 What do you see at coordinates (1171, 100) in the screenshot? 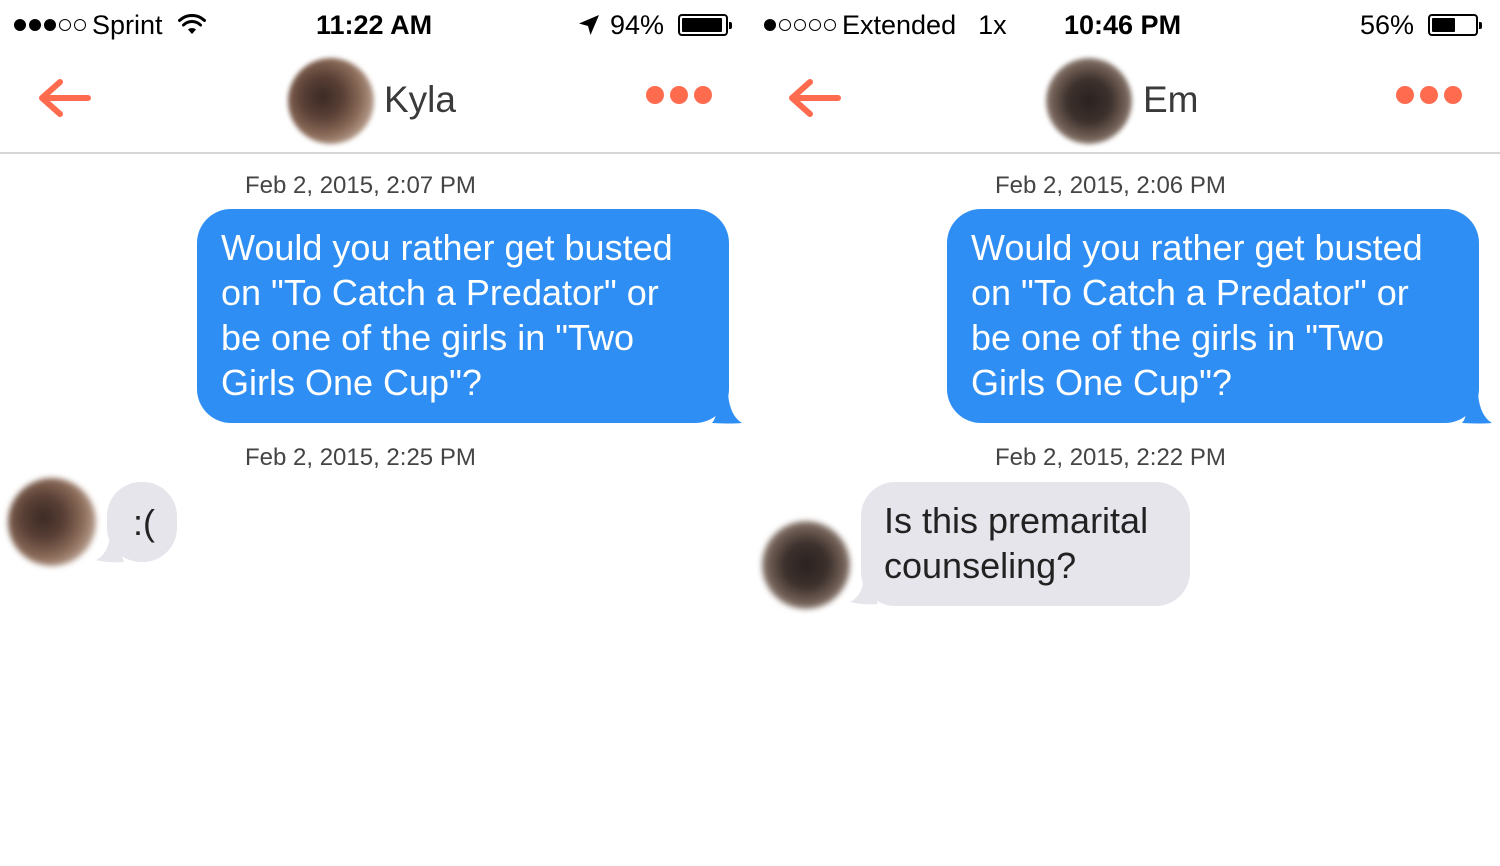
I see `contact-name: Em` at bounding box center [1171, 100].